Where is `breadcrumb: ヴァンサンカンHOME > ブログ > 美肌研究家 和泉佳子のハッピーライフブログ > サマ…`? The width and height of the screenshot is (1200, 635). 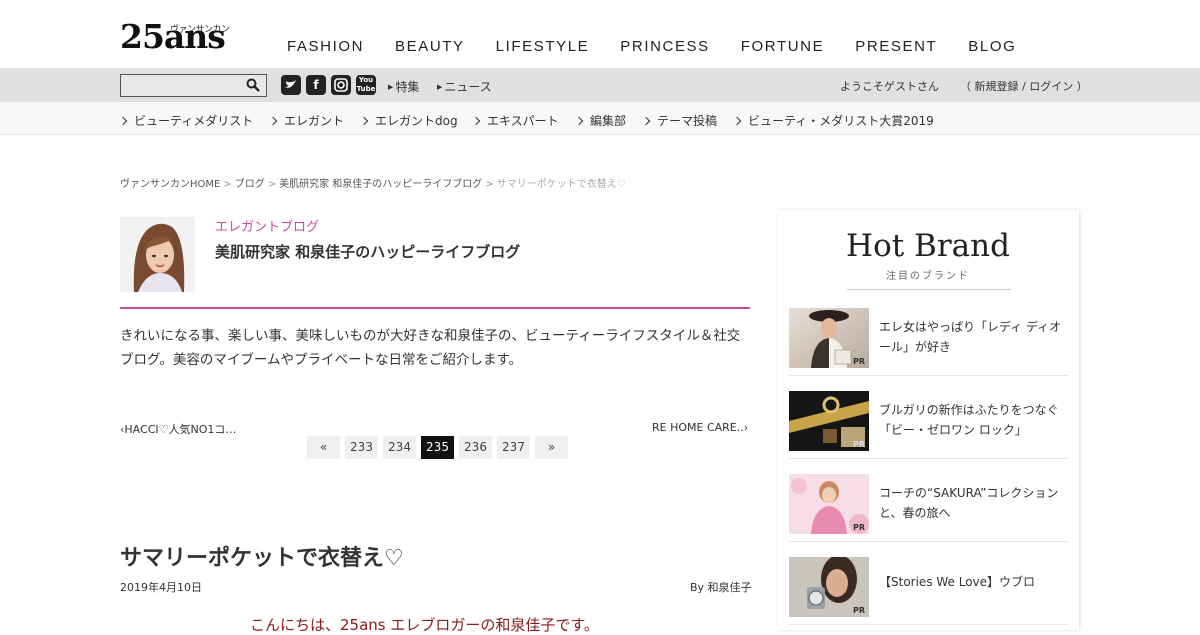
breadcrumb: ヴァンサンカンHOME > ブログ > 美肌研究家 和泉佳子のハッピーライフブログ > サマ… is located at coordinates (373, 184).